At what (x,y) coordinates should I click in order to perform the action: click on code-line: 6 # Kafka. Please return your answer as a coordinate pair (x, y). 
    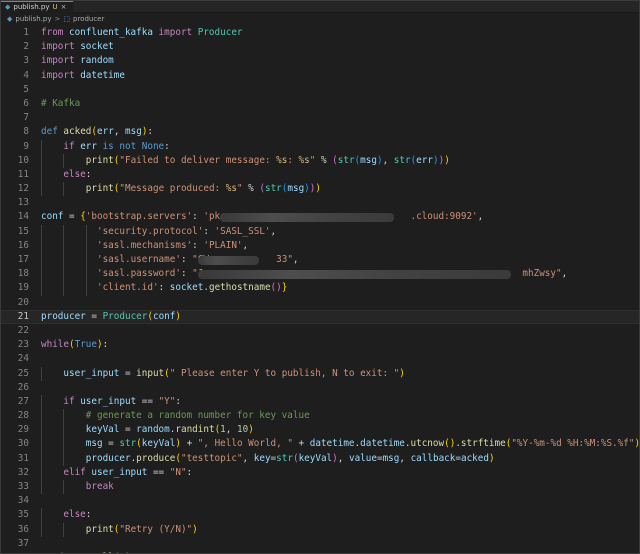
    Looking at the image, I should click on (320, 104).